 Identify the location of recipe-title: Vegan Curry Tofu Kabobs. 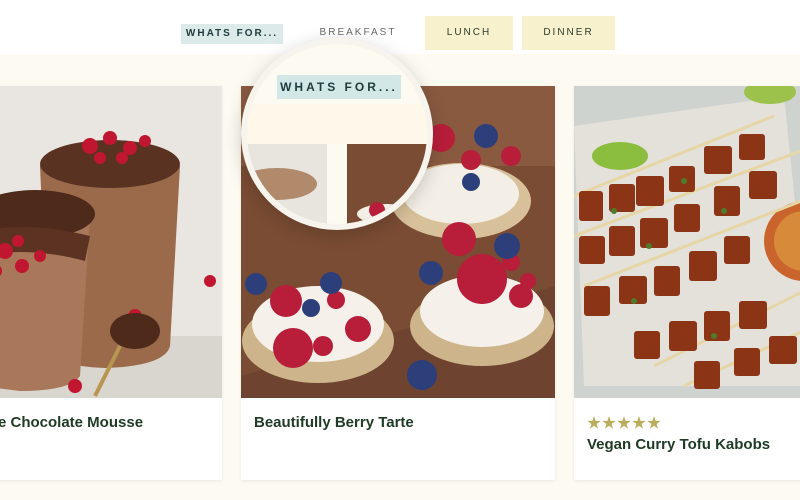
(678, 444).